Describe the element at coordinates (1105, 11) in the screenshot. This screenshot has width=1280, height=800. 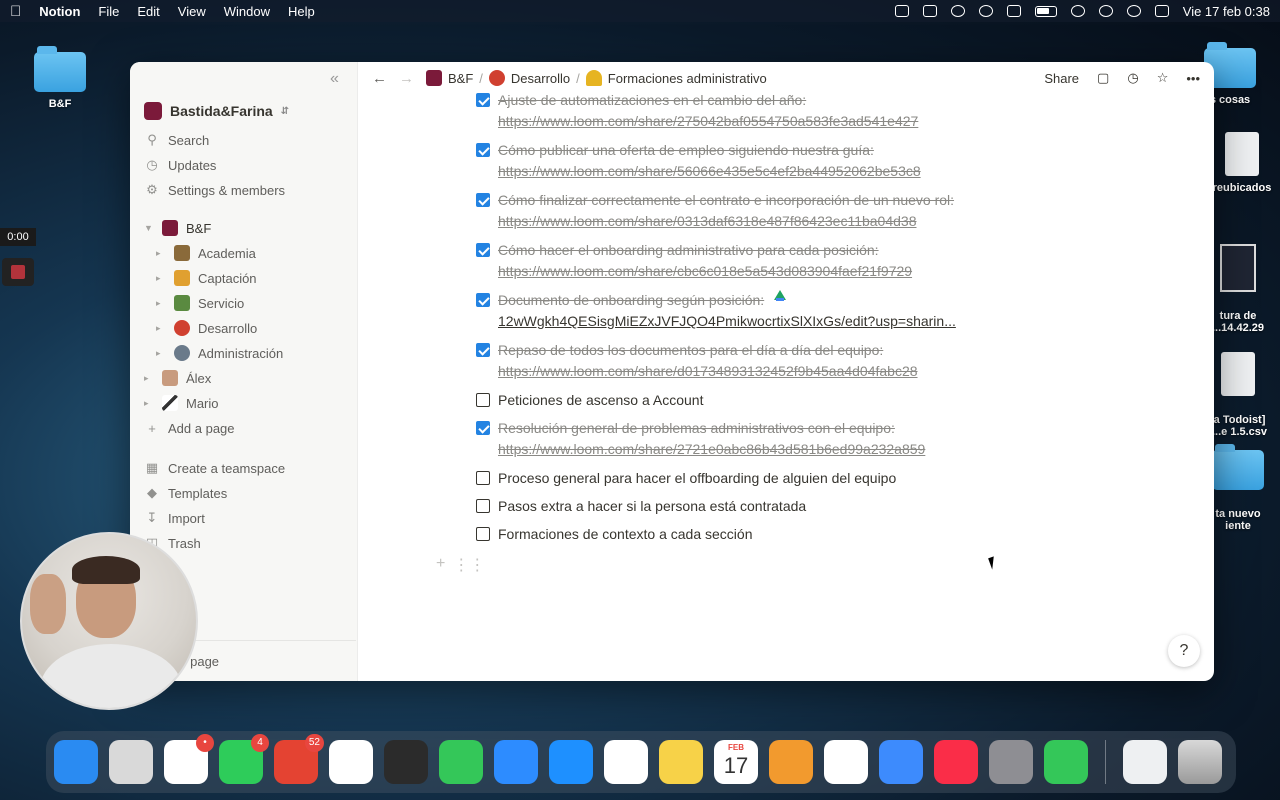
I see `user-icon` at that location.